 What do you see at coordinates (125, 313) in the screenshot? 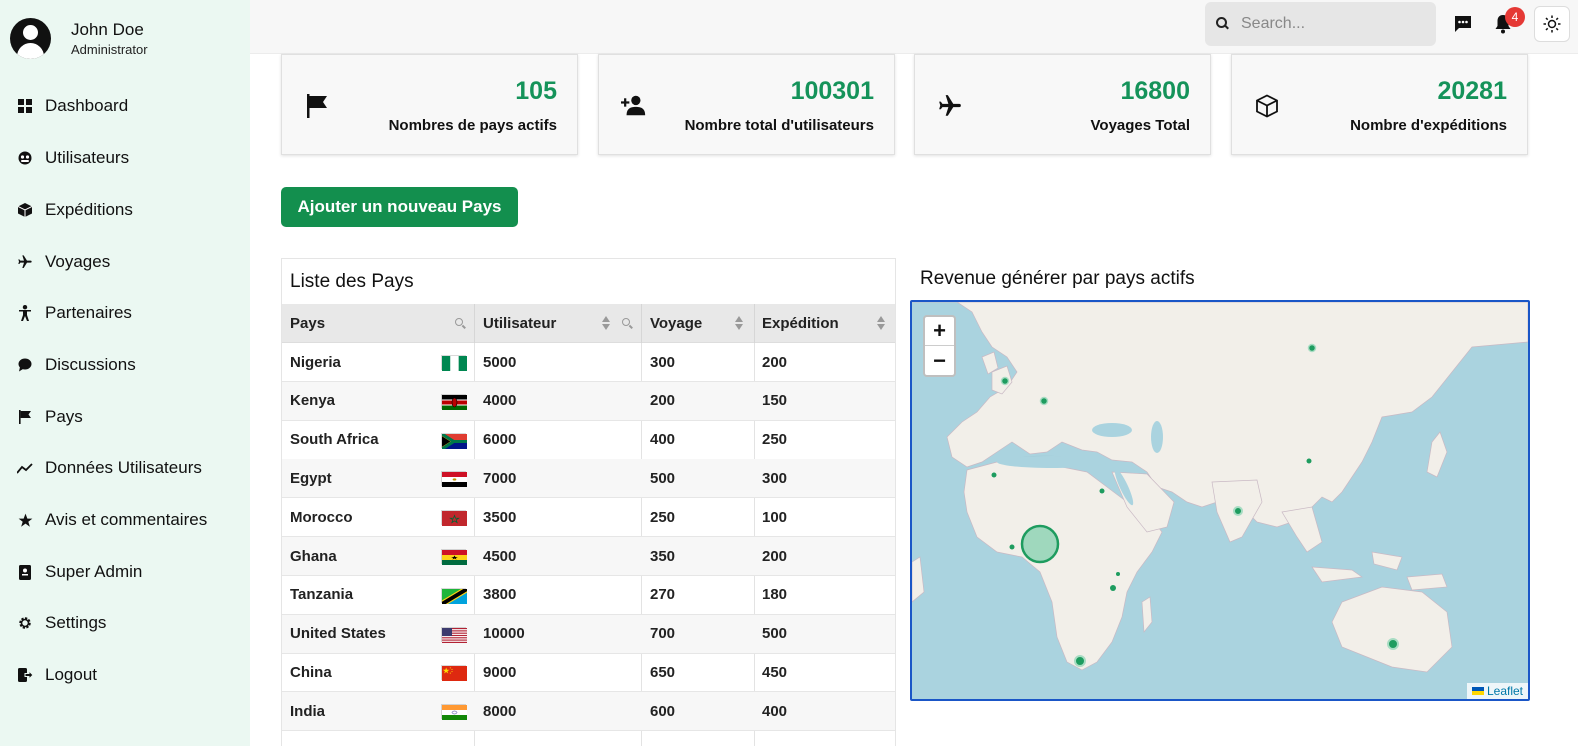
I see `sidebar-item-partenaires: Partenaires` at bounding box center [125, 313].